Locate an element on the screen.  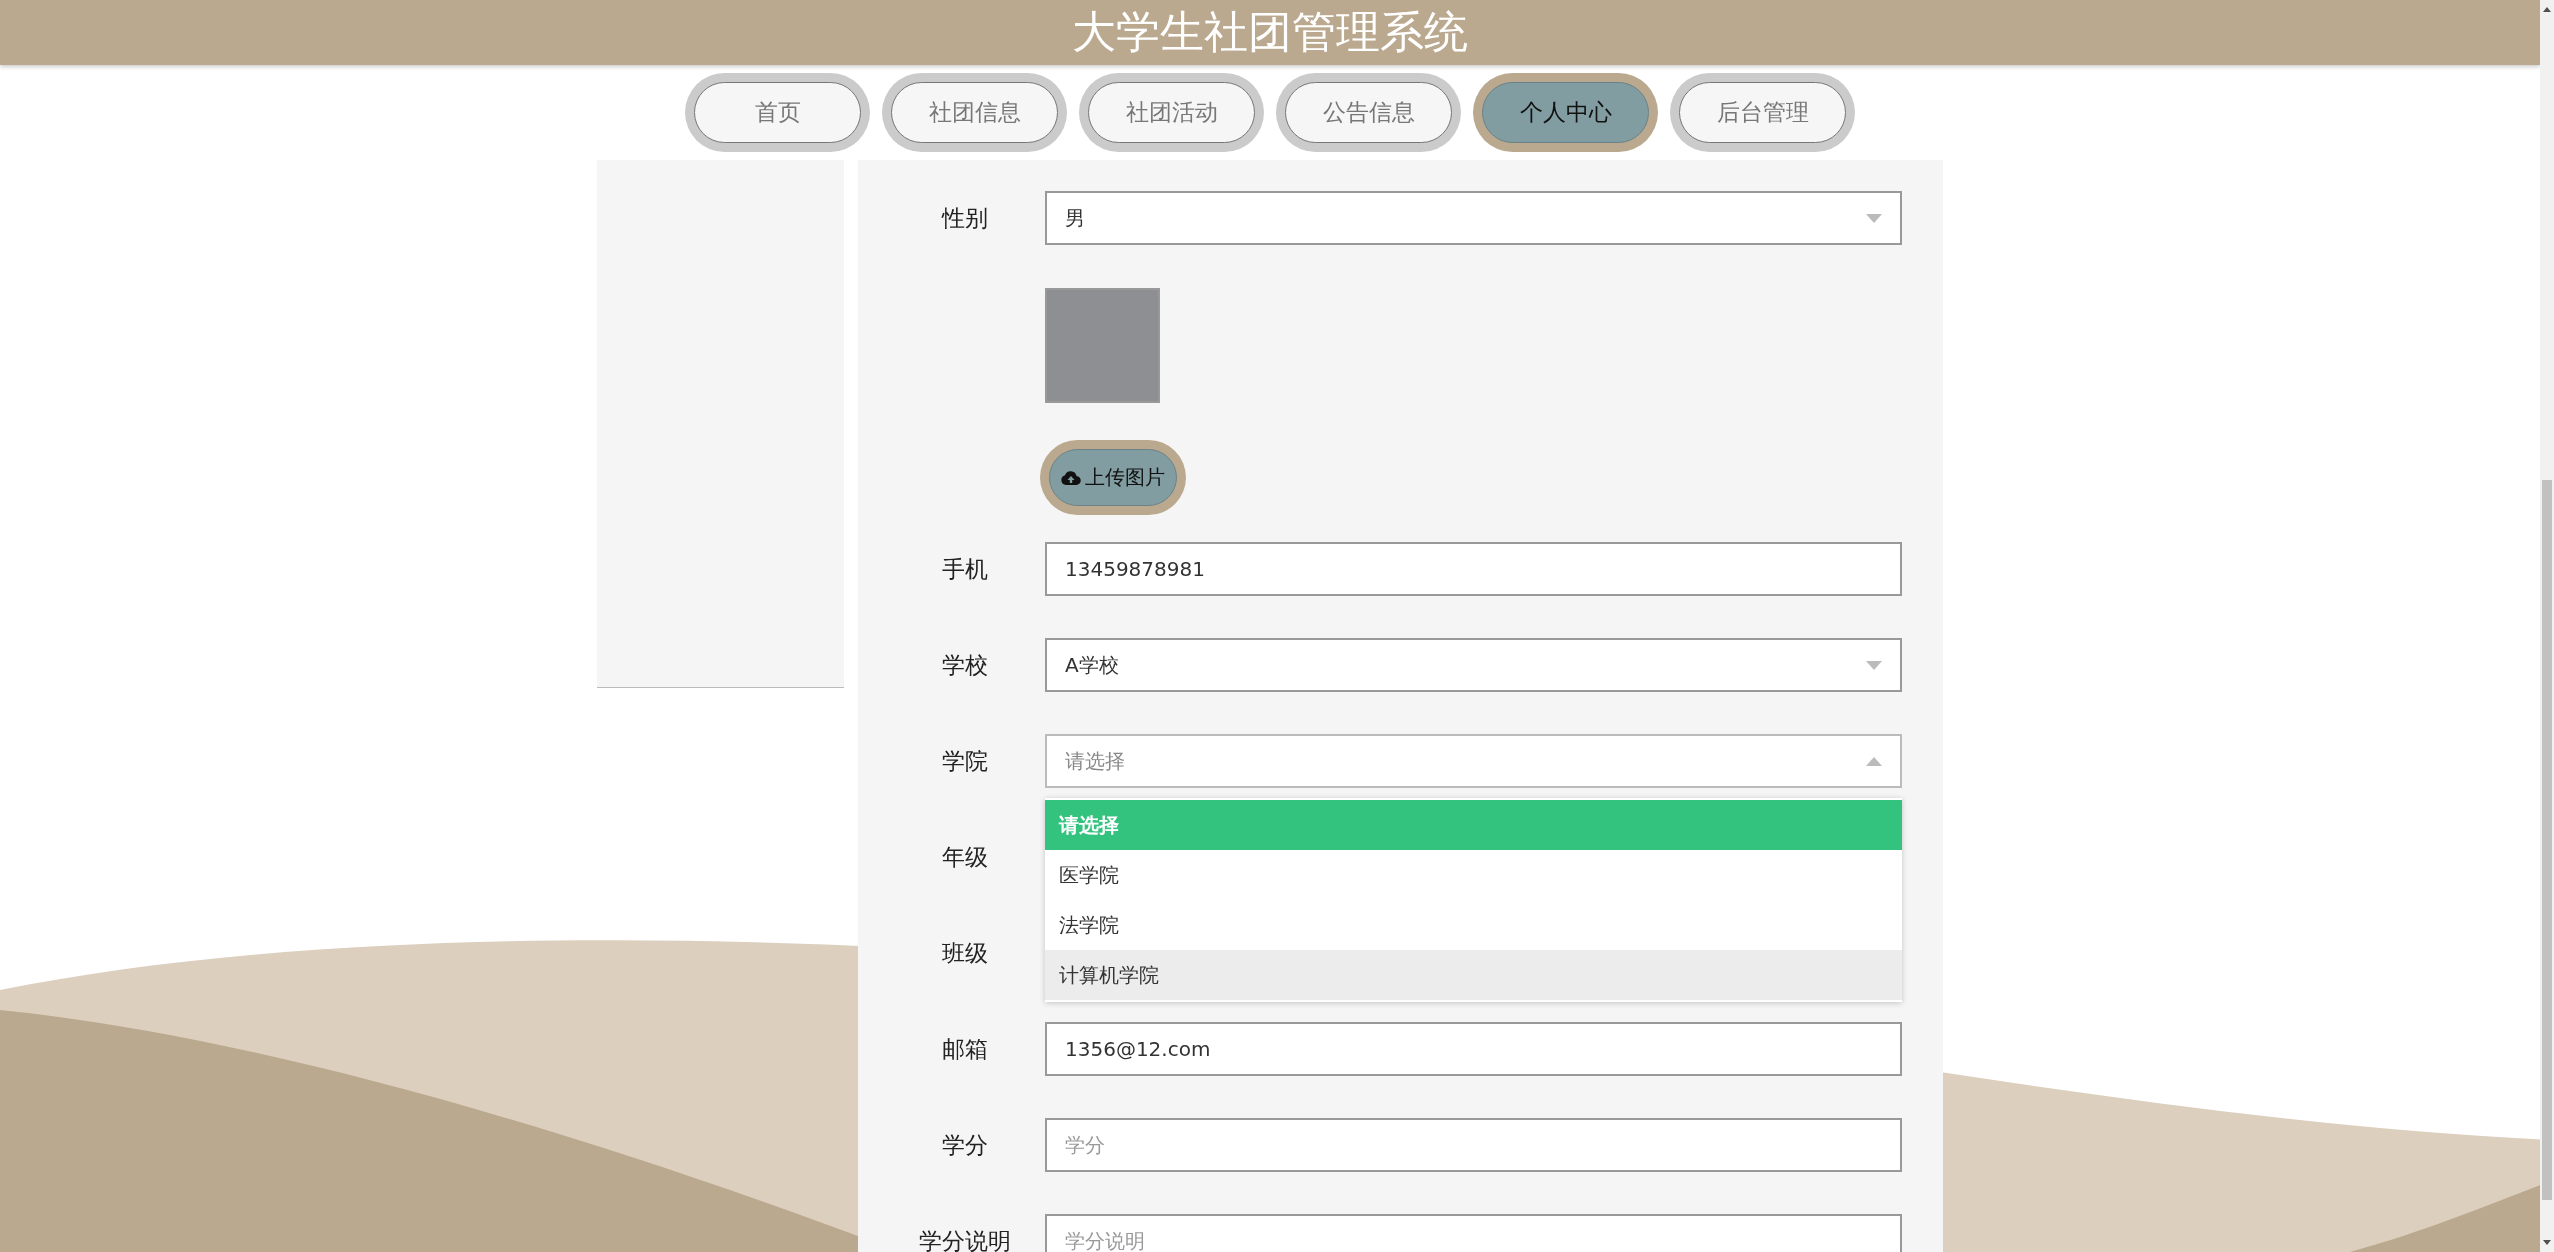
input-field: 学分 is located at coordinates (1473, 1145).